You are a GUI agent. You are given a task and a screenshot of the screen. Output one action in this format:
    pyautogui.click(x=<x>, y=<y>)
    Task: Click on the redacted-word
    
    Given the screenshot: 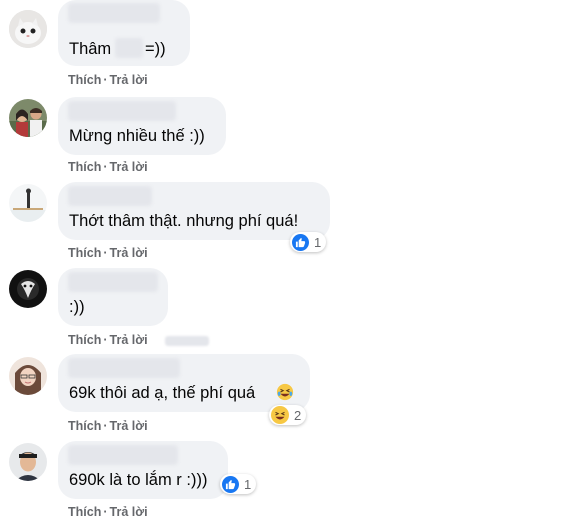 What is the action you would take?
    pyautogui.click(x=129, y=48)
    